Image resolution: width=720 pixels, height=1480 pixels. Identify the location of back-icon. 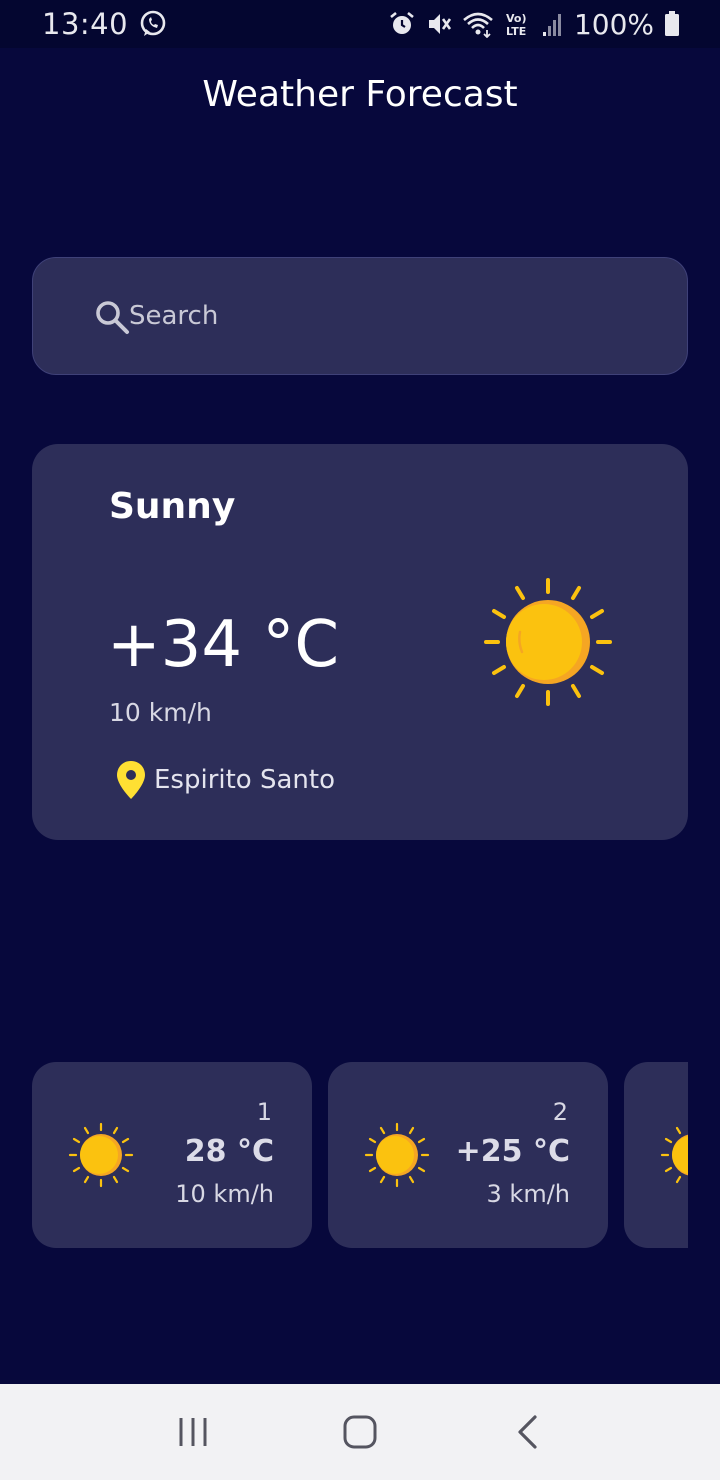
(527, 1432).